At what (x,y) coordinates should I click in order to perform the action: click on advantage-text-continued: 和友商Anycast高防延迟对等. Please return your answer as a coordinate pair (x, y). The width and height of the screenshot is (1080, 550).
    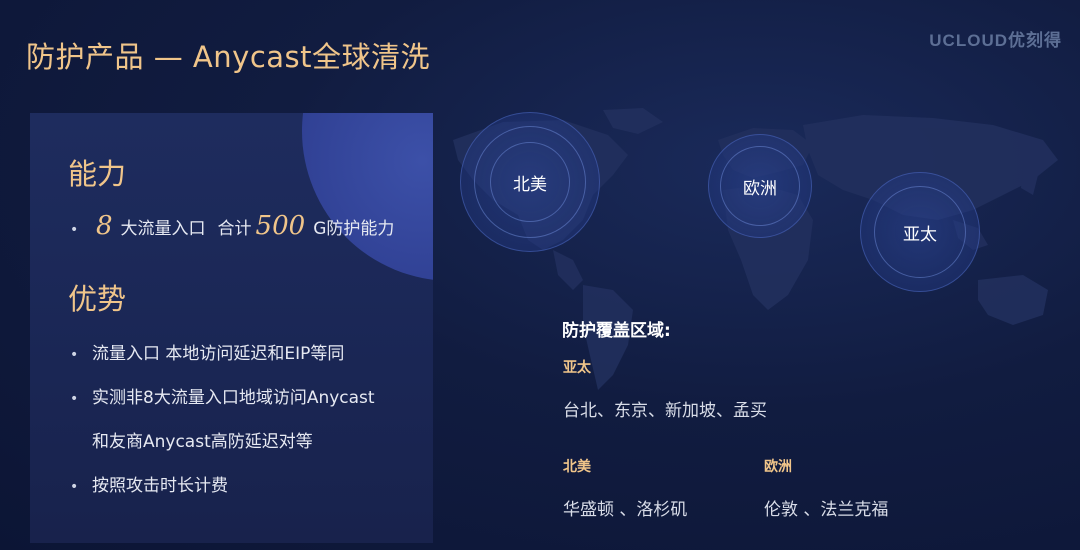
    Looking at the image, I should click on (202, 442).